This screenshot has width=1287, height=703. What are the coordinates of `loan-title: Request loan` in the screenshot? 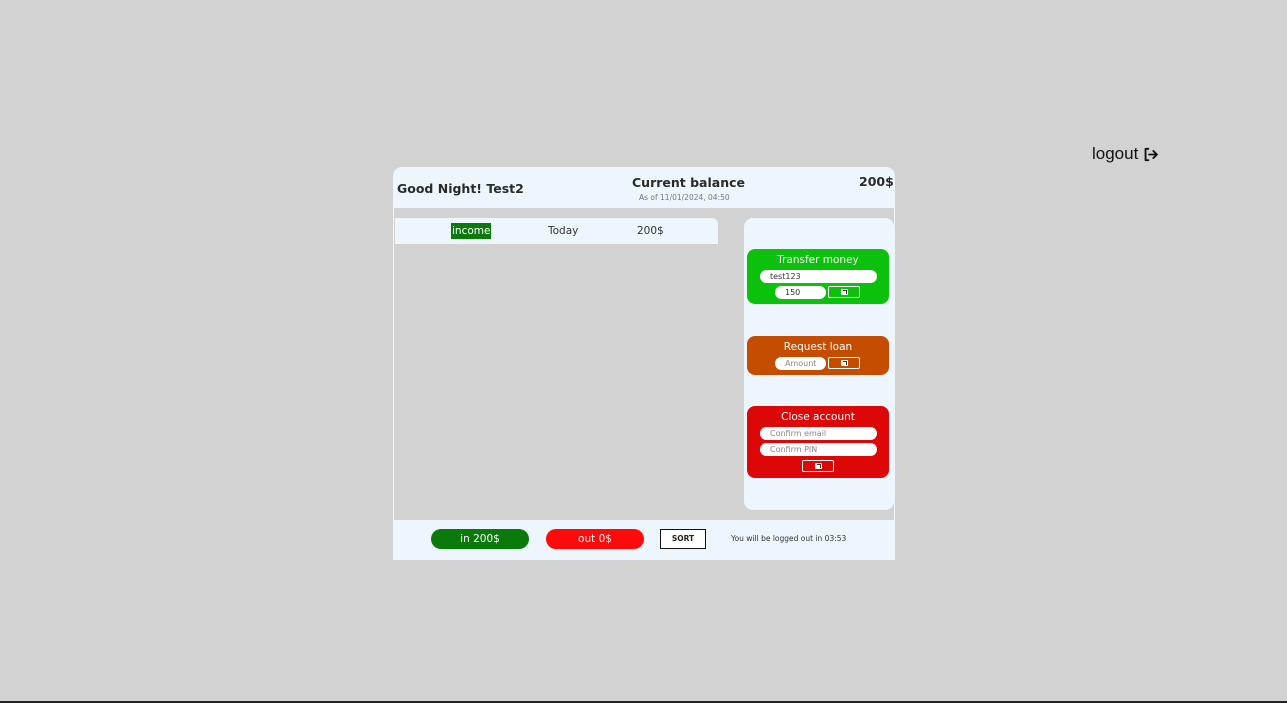 It's located at (818, 347).